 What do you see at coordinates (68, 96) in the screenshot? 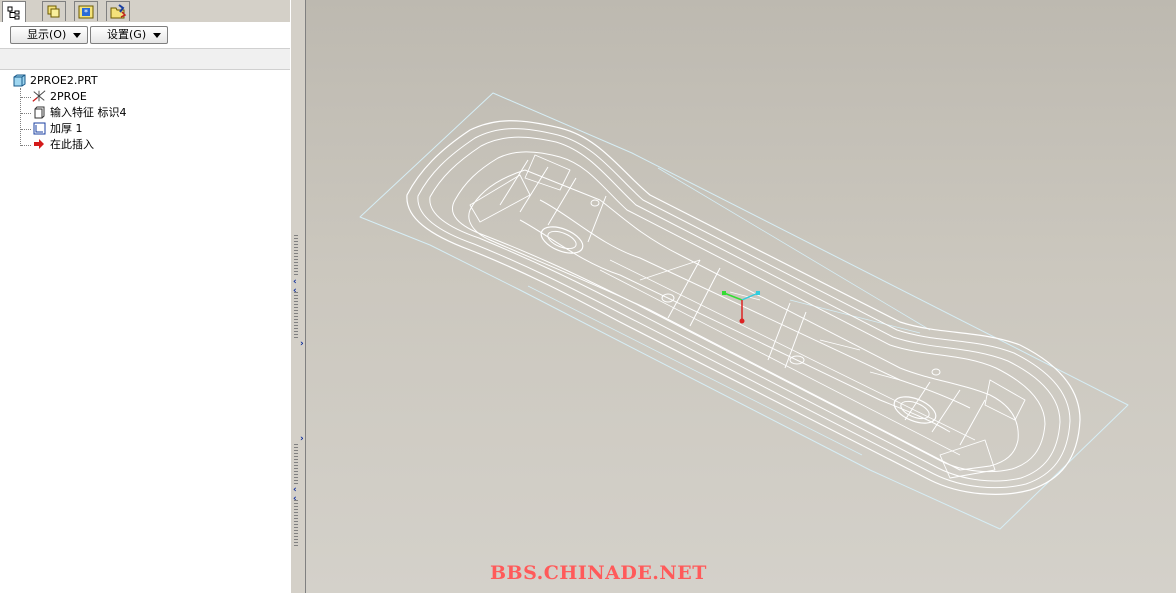
I see `tree-item-label: 2PROE` at bounding box center [68, 96].